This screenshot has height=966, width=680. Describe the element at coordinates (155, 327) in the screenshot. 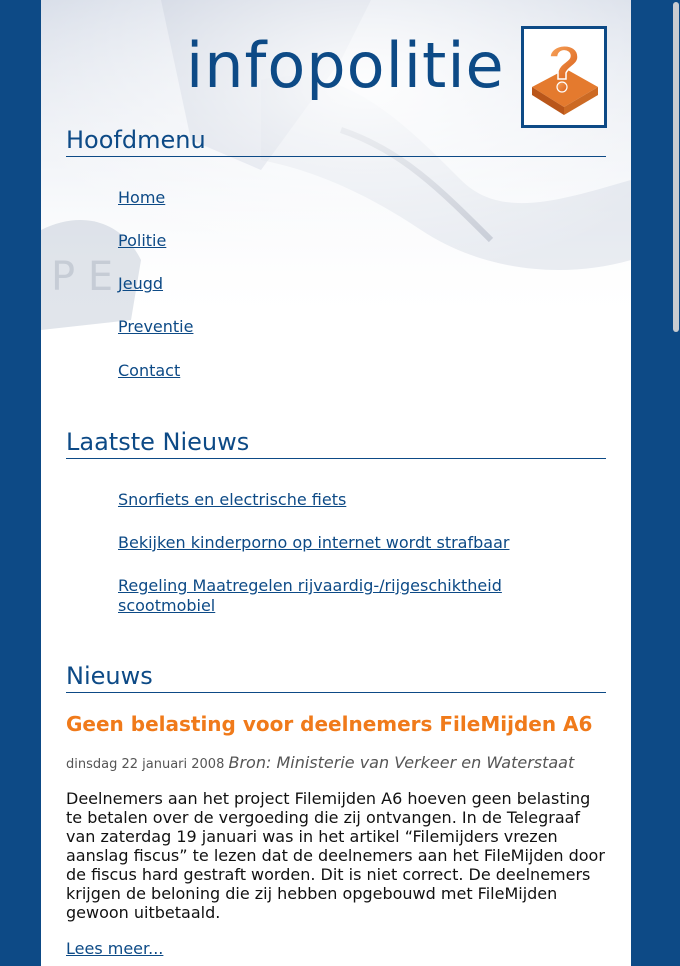

I see `nav-link-preventie: Preventie` at that location.